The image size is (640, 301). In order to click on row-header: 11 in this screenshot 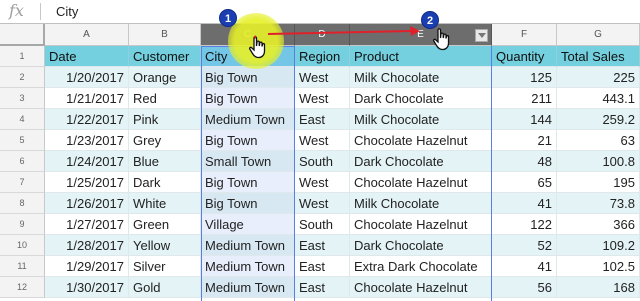, I will do `click(22, 266)`.